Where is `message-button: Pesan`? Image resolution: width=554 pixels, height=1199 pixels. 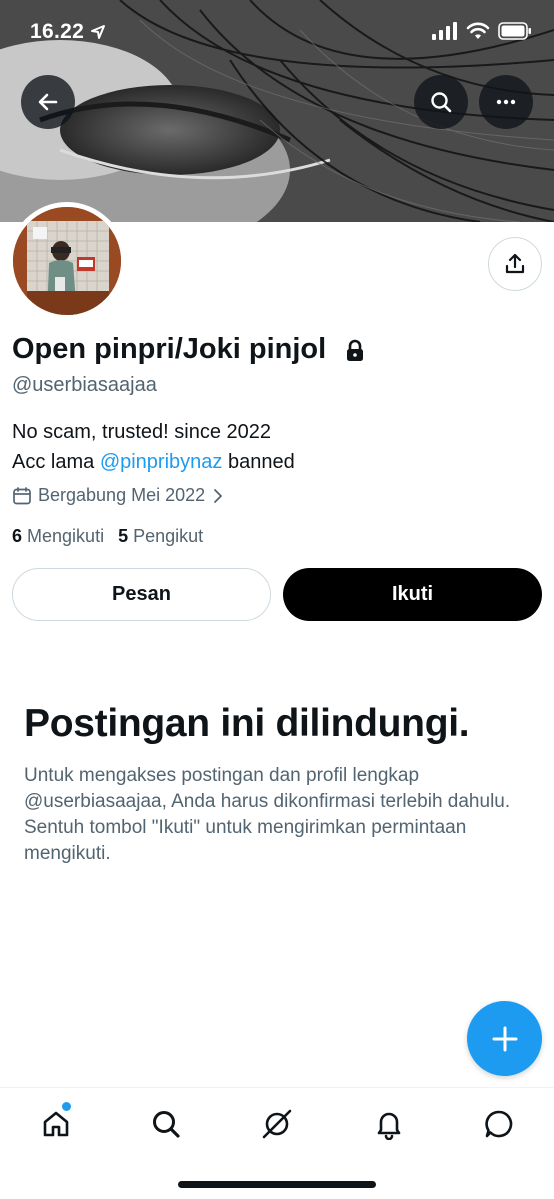
message-button: Pesan is located at coordinates (141, 594).